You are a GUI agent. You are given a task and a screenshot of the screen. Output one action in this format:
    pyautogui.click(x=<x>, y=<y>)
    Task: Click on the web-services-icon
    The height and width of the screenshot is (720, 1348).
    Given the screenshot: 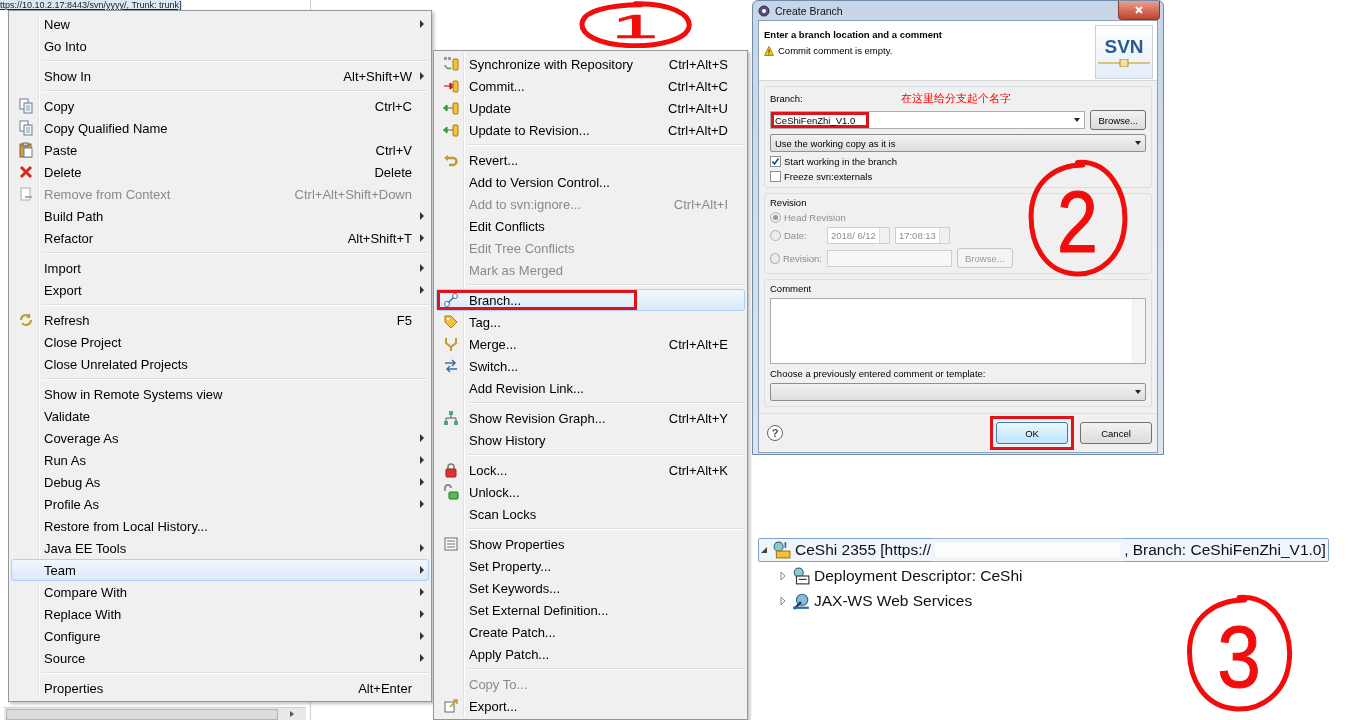 What is the action you would take?
    pyautogui.click(x=801, y=601)
    